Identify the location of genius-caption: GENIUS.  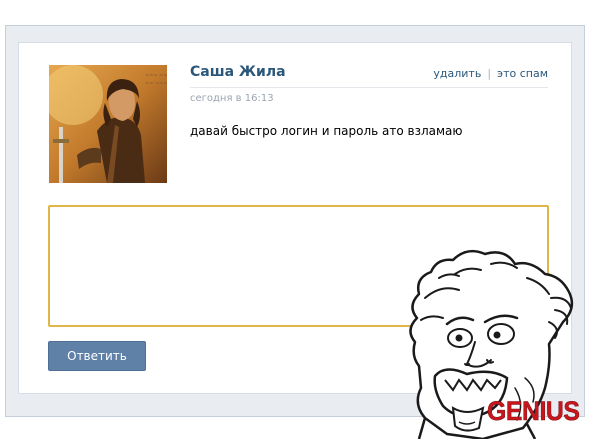
(533, 411).